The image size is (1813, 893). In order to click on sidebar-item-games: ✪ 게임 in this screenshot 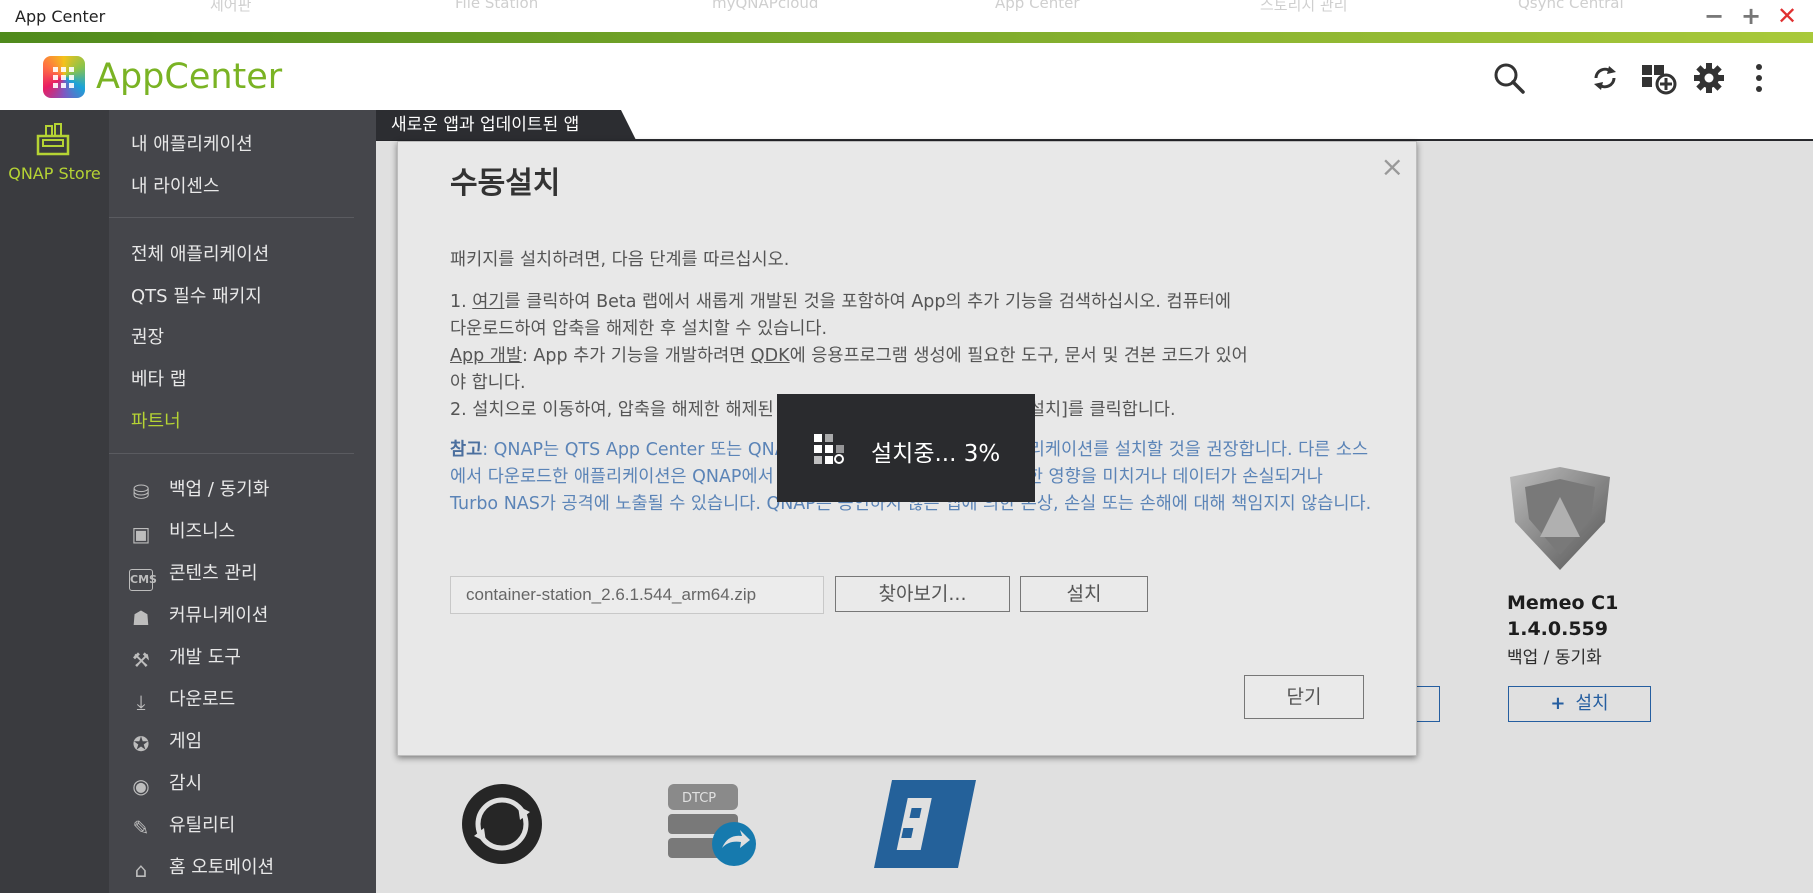, I will do `click(166, 741)`.